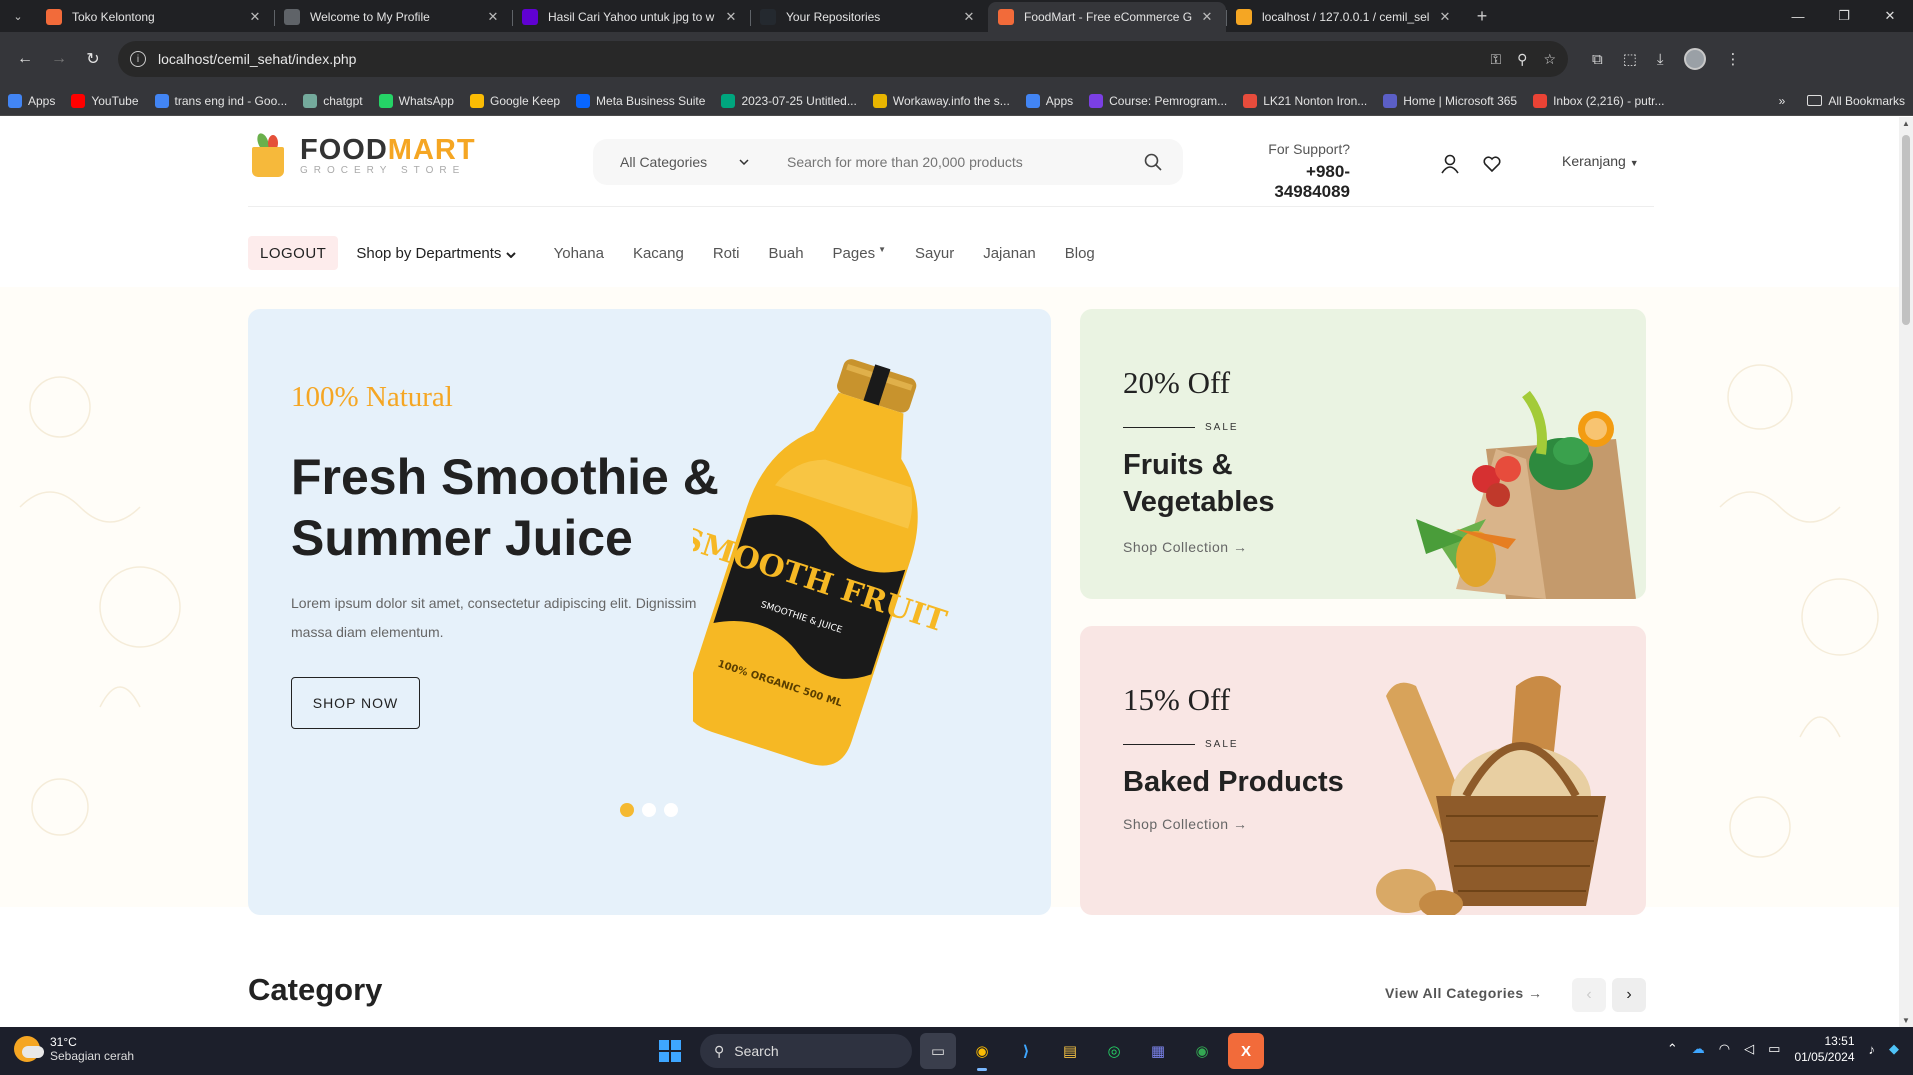 This screenshot has height=1075, width=1913. Describe the element at coordinates (1906, 1020) in the screenshot. I see `scroll-down-arrow-icon: ▼` at that location.